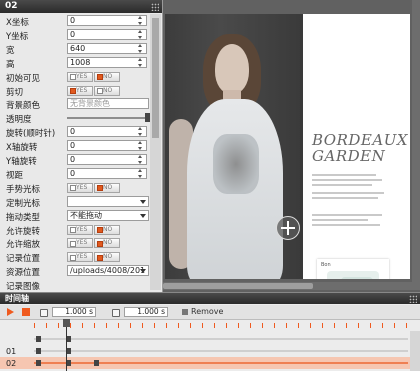 The height and width of the screenshot is (371, 420). Describe the element at coordinates (146, 312) in the screenshot. I see `end-time-field: 1.000 s` at that location.